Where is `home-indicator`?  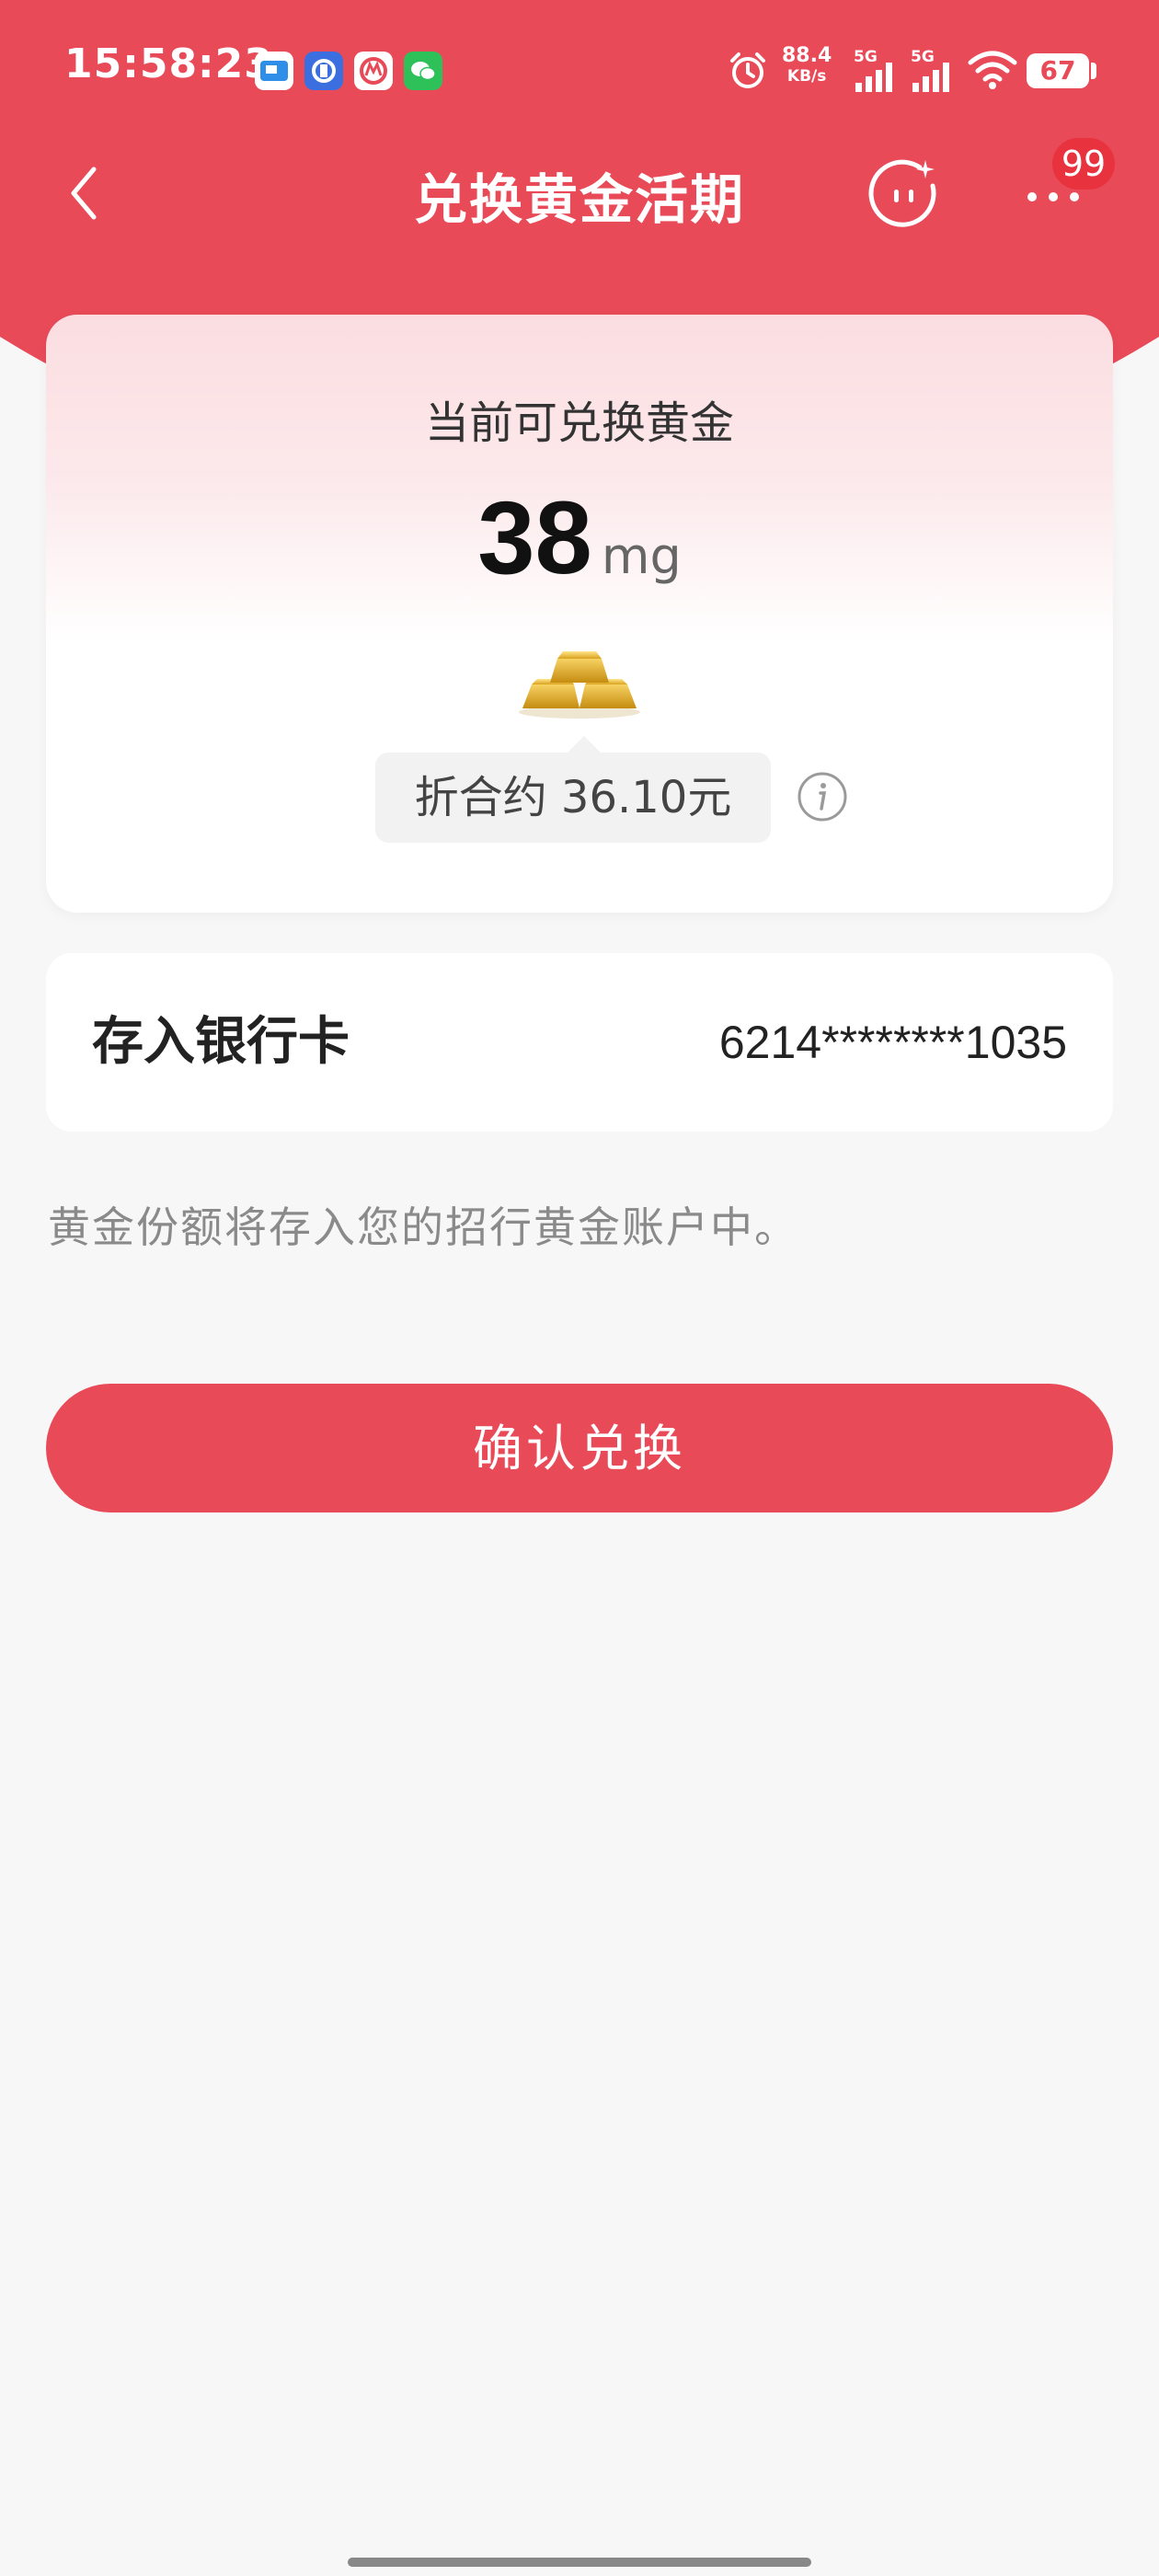 home-indicator is located at coordinates (579, 2562).